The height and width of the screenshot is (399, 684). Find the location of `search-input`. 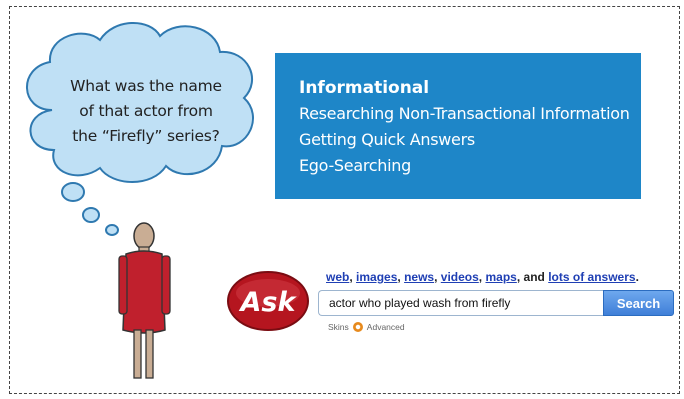

search-input is located at coordinates (461, 303).